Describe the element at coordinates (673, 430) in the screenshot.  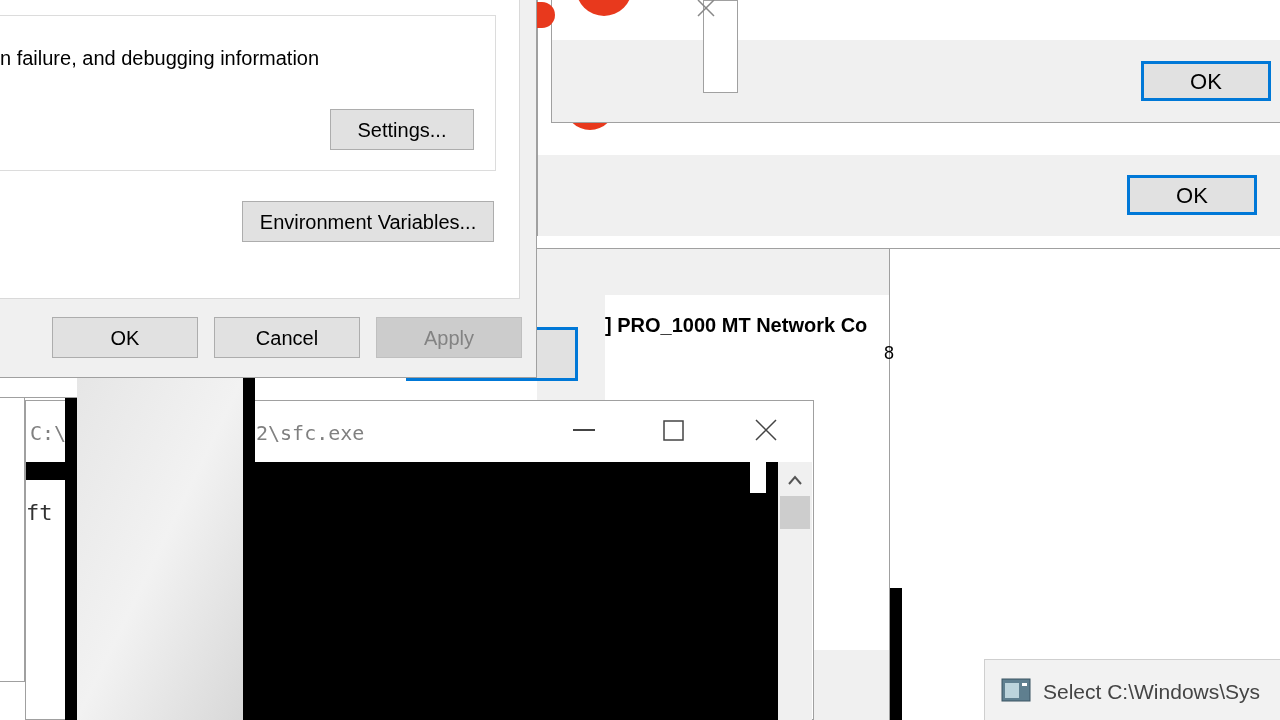
I see `maximize-icon` at that location.